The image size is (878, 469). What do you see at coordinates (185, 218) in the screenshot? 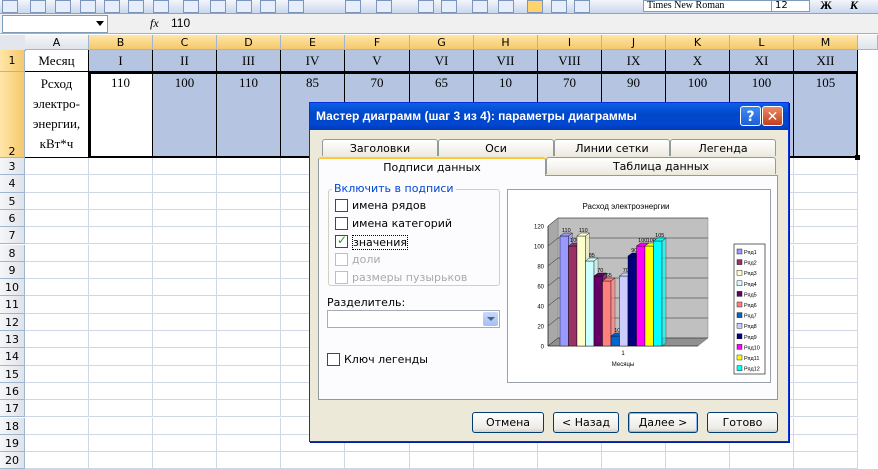
I see `cell-c6` at bounding box center [185, 218].